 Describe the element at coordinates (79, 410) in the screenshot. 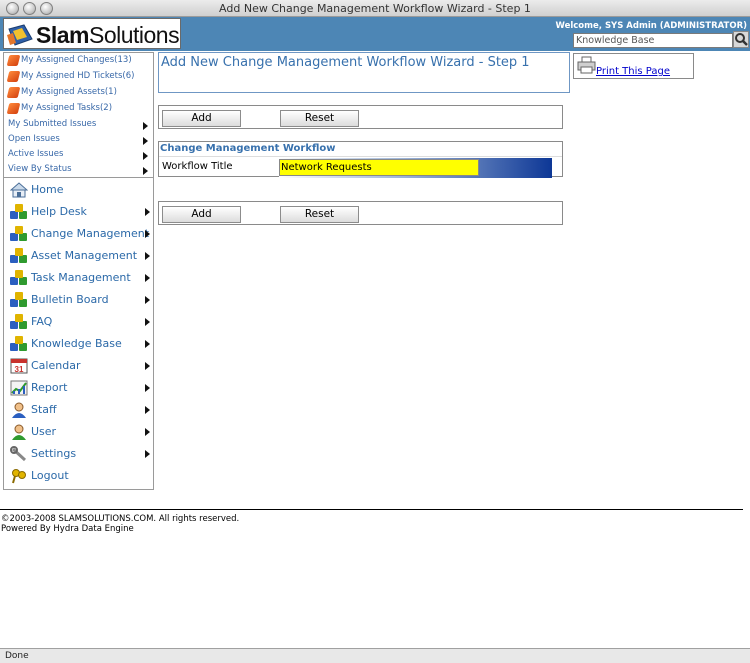

I see `sidebar-item-staff: Staff` at that location.